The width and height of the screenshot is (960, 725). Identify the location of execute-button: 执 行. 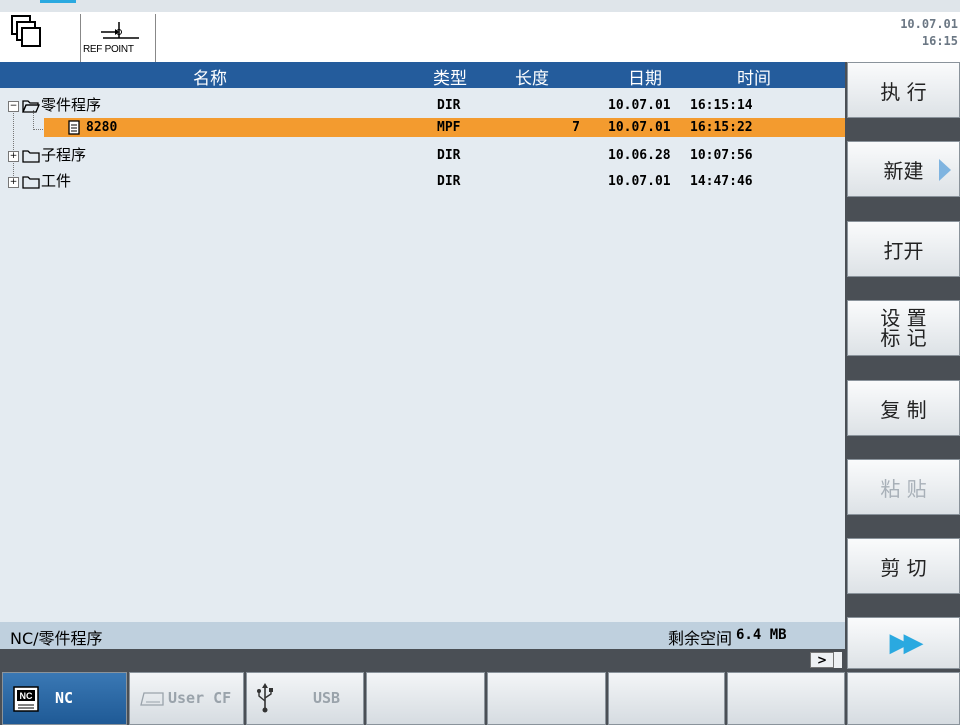
(903, 90).